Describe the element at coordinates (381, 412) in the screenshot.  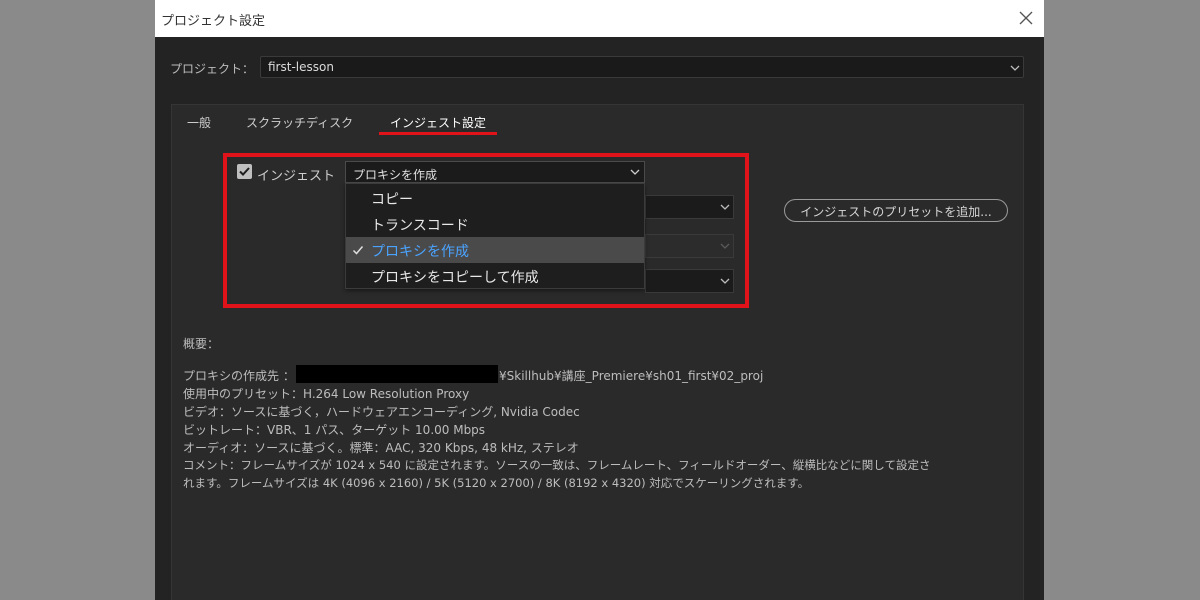
I see `summary-video: ビデオ：ソースに基づく，ハードウェアエンコーディング, Nvidia Codec` at that location.